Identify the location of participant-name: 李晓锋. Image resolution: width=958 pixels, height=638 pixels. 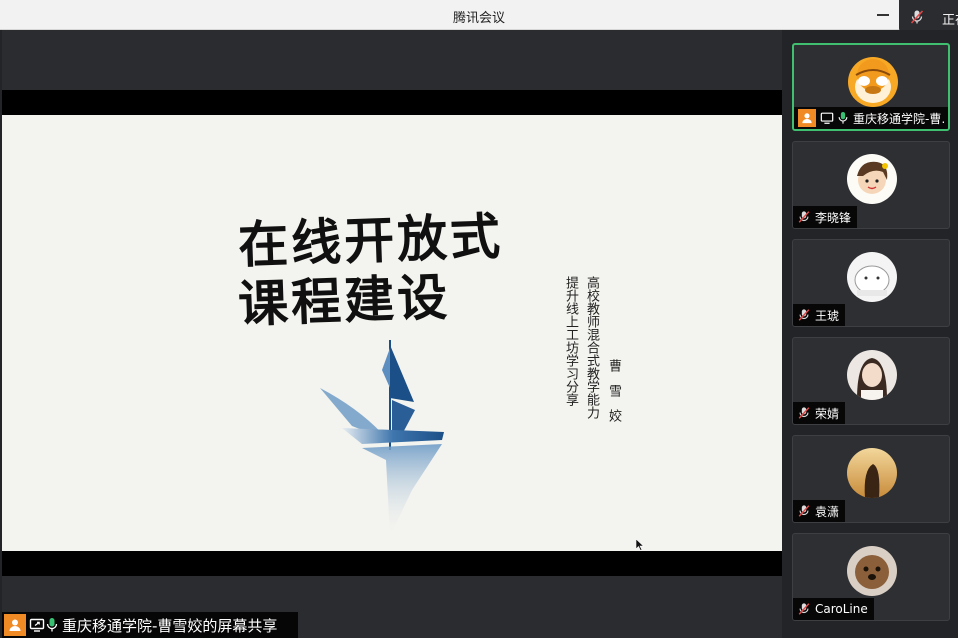
(833, 217).